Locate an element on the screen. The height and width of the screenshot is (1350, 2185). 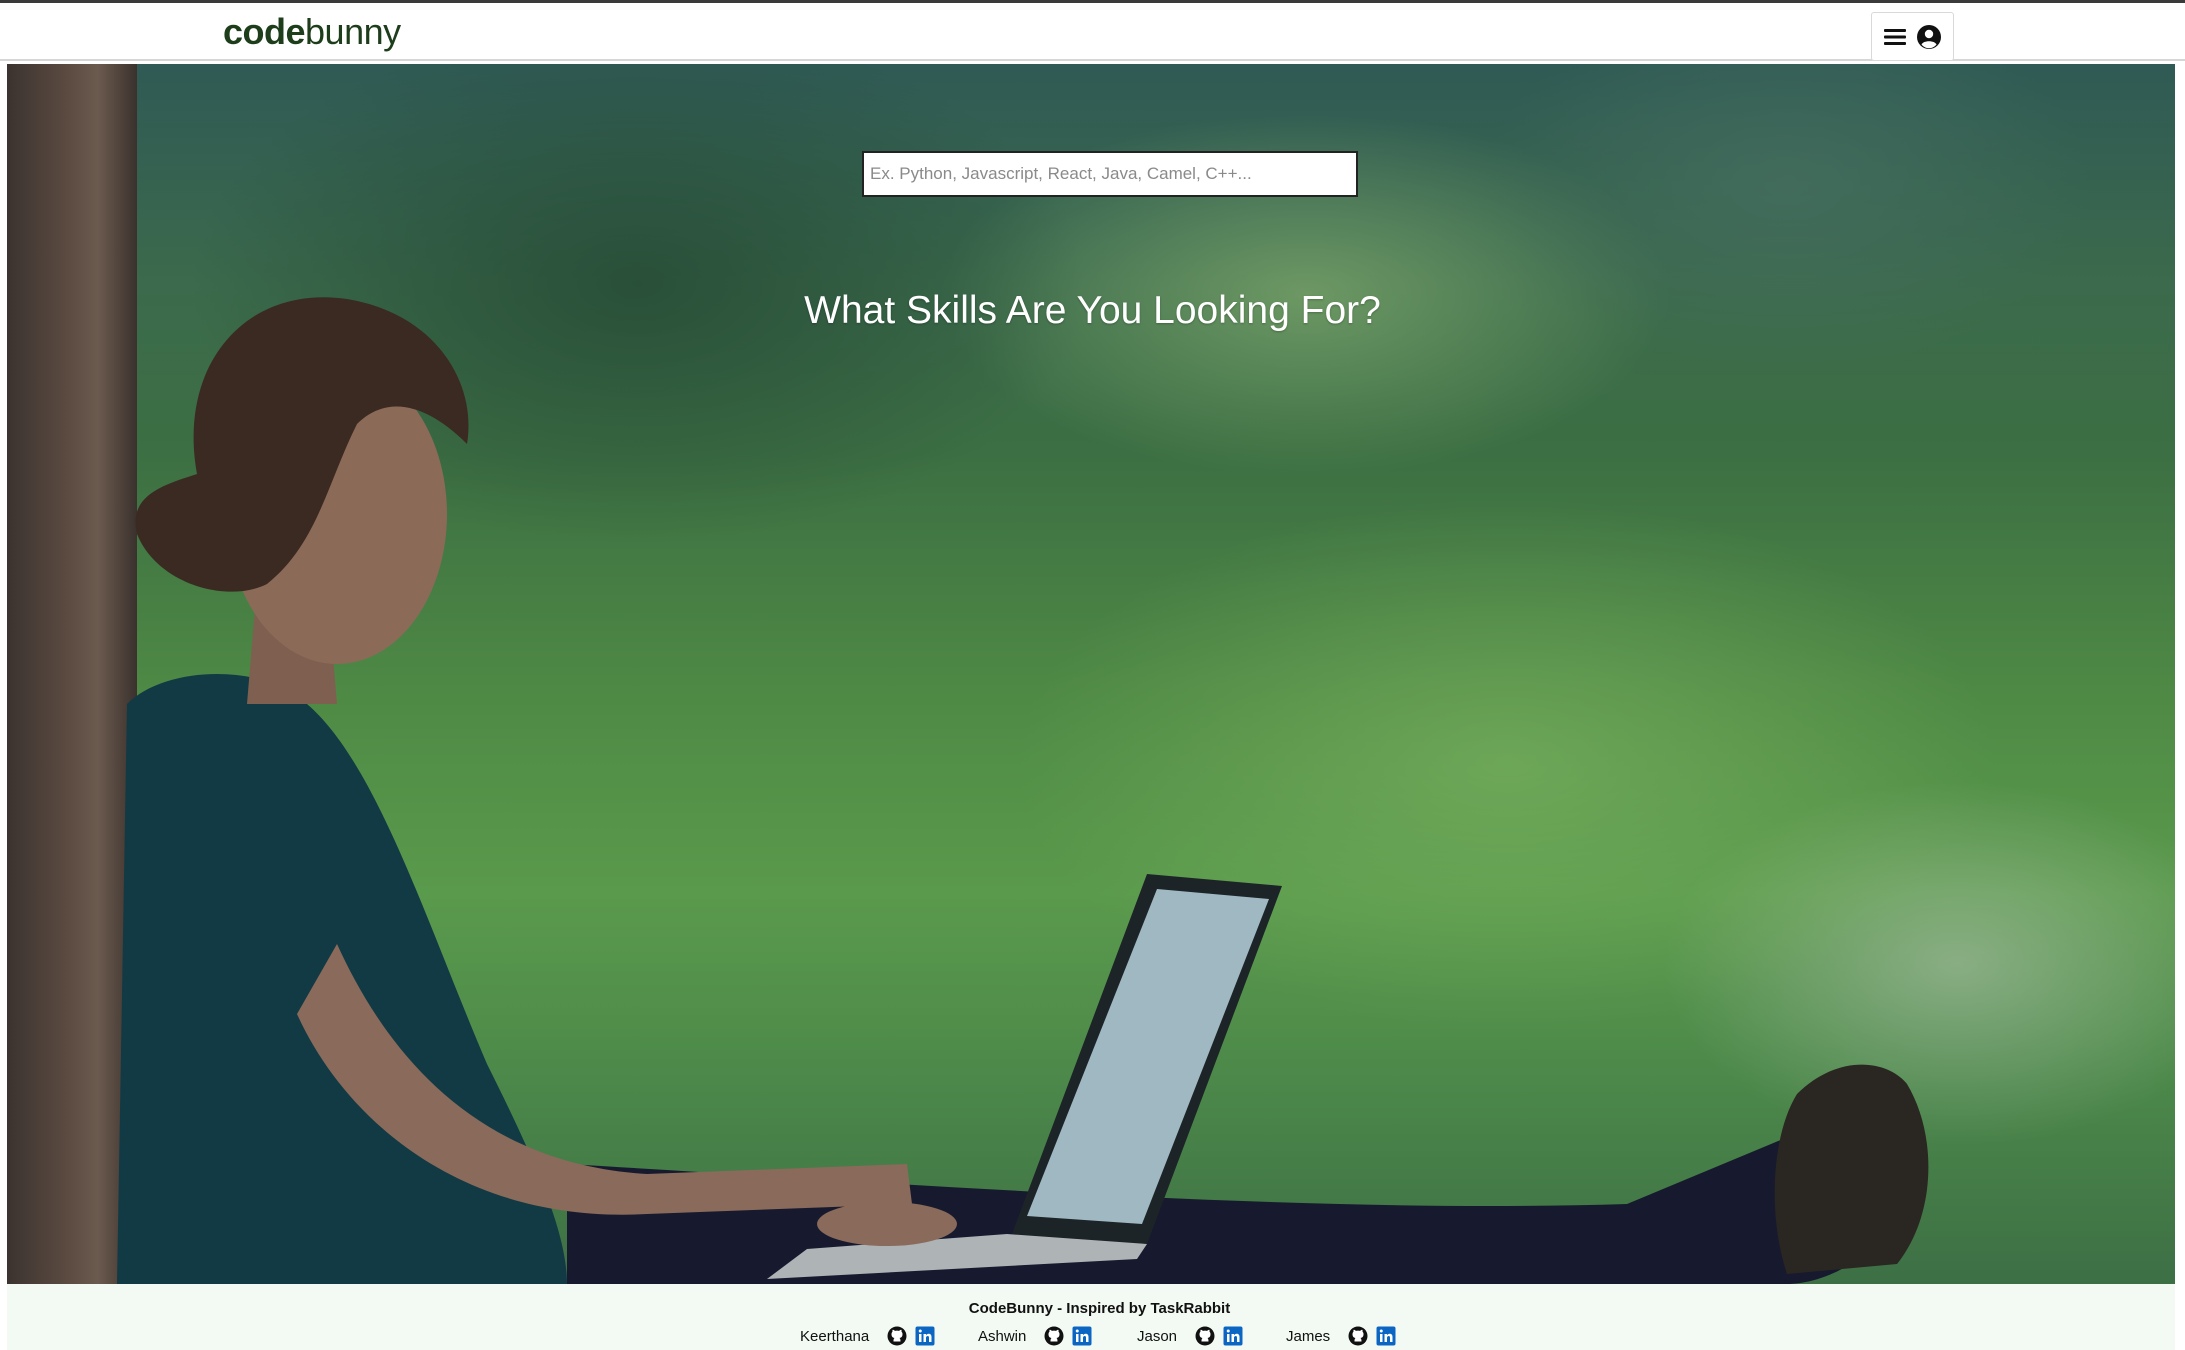
contributor-keerthana: Keerthana is located at coordinates (867, 1336).